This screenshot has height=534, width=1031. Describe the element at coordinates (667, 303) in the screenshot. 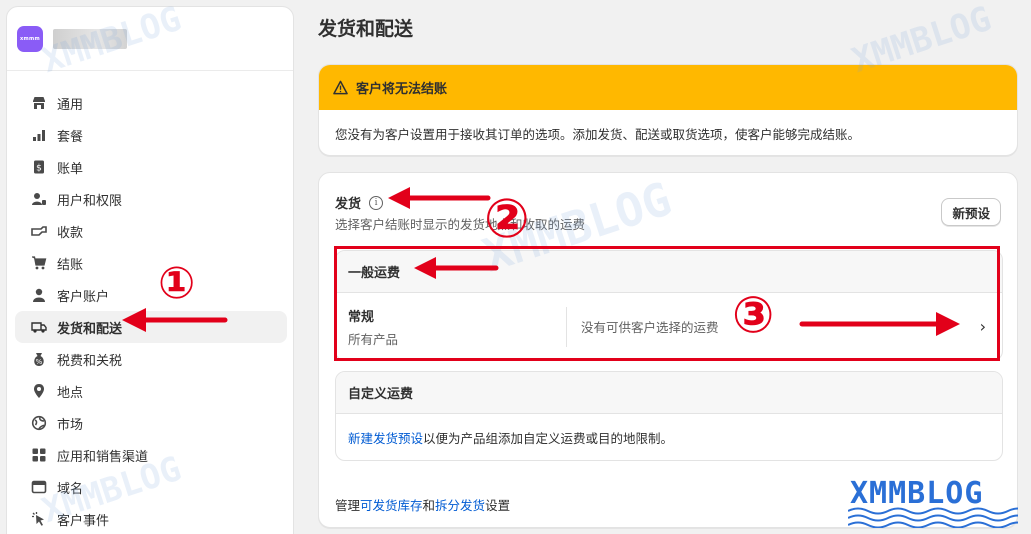

I see `annotation-highlight-box` at that location.